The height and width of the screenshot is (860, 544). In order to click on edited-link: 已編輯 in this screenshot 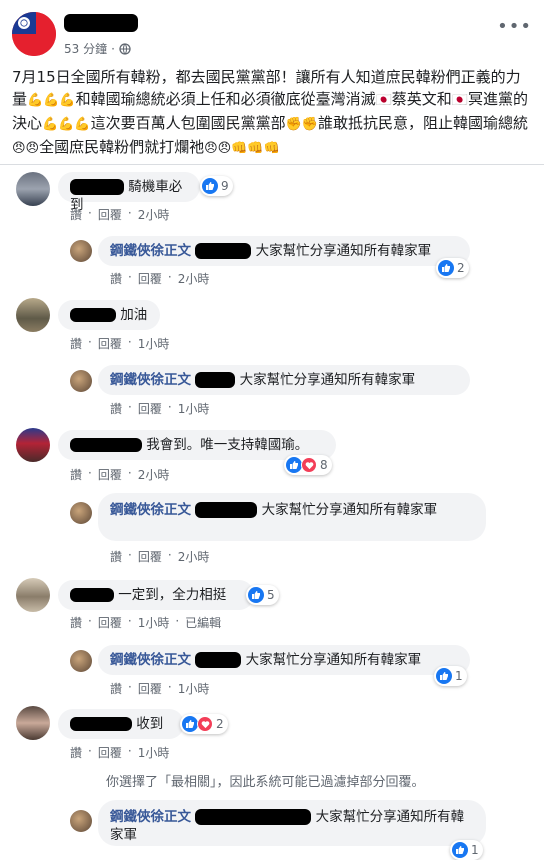, I will do `click(203, 622)`.